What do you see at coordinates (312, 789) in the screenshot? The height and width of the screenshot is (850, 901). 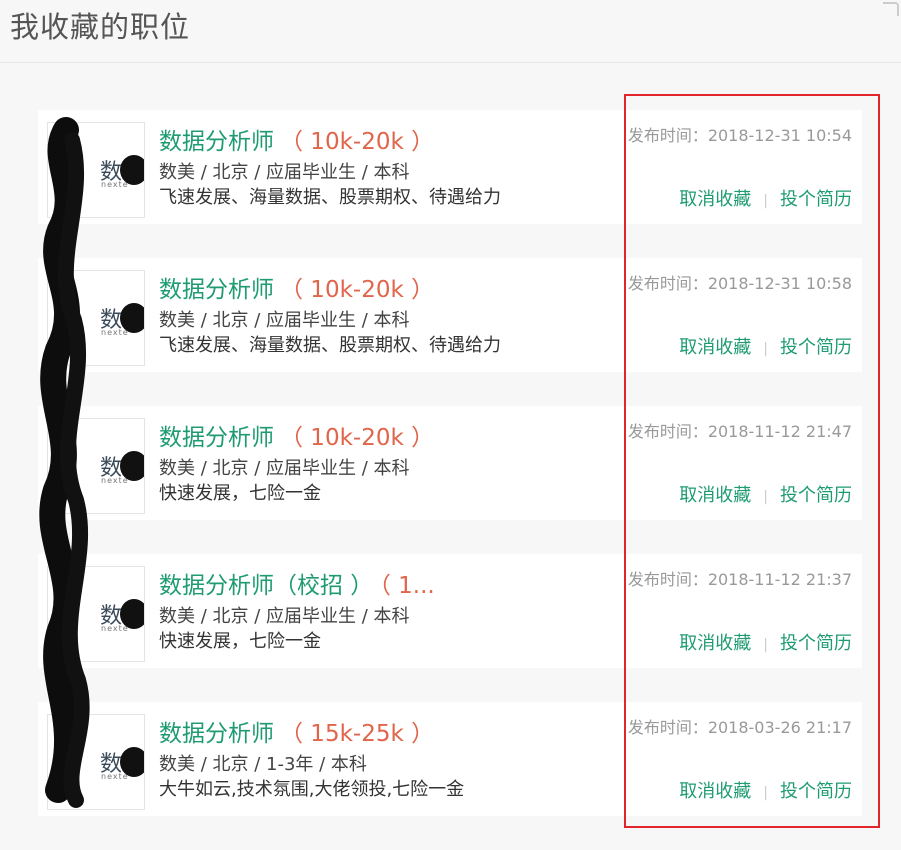 I see `job-perks: 大牛如云,技术氛围,大佬领投,七险一金` at bounding box center [312, 789].